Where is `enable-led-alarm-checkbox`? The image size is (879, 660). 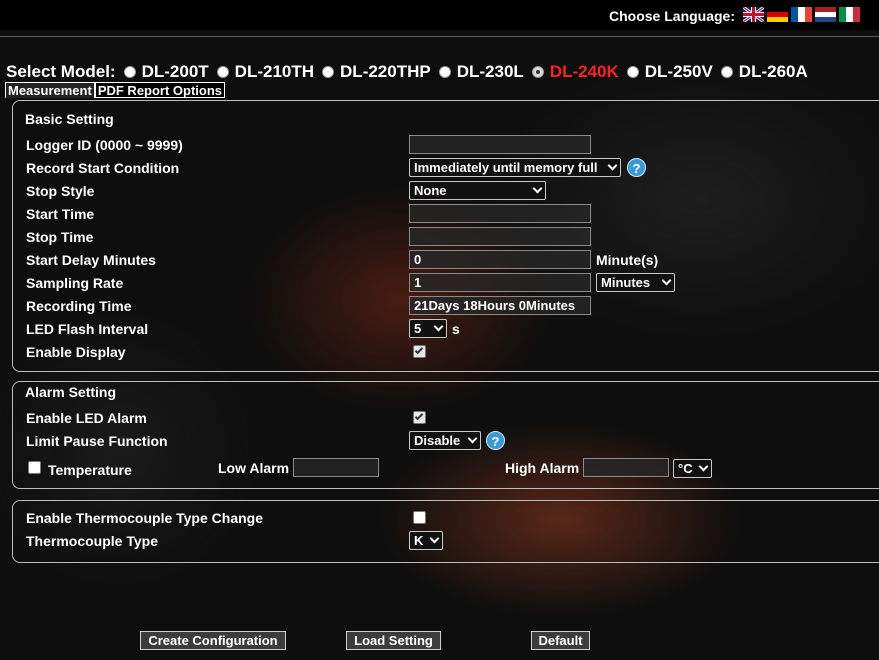 enable-led-alarm-checkbox is located at coordinates (419, 417).